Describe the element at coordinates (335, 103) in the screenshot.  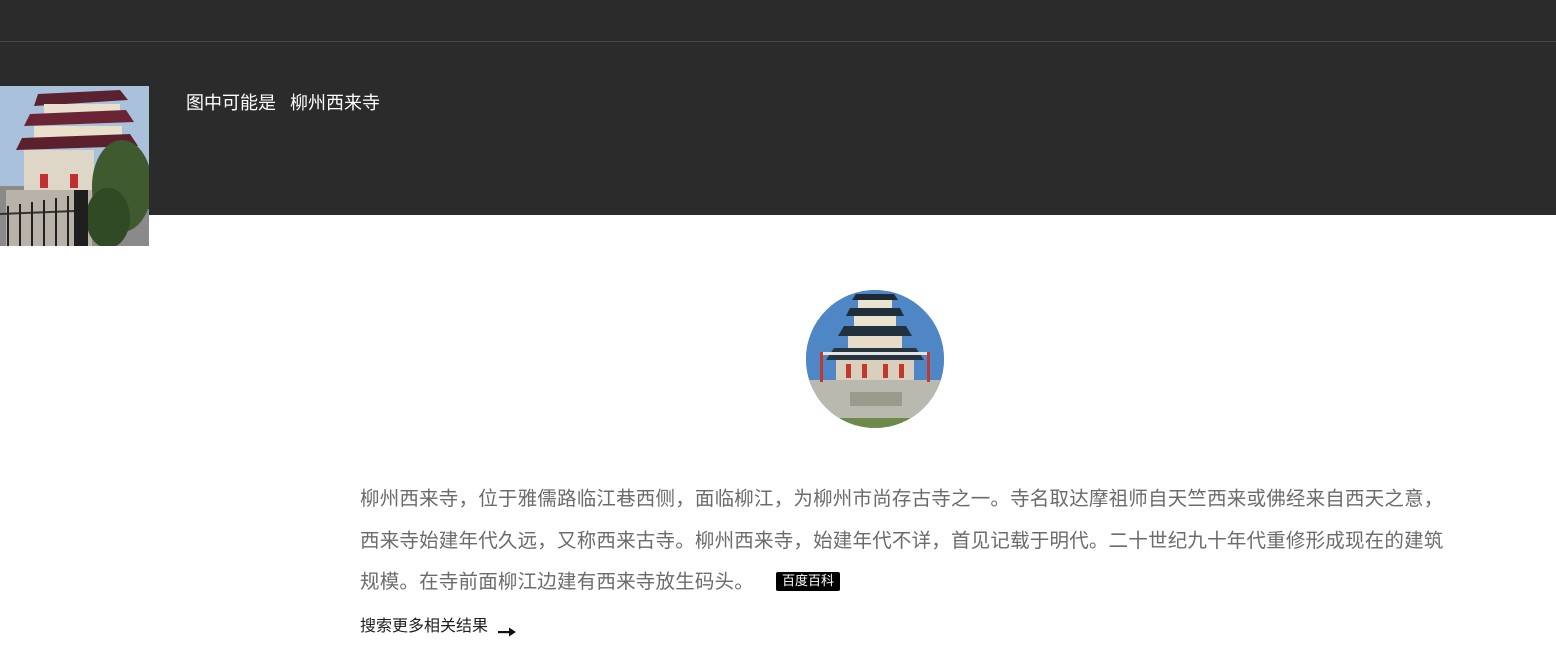
I see `recognized-entity-name: 柳州西来寺` at that location.